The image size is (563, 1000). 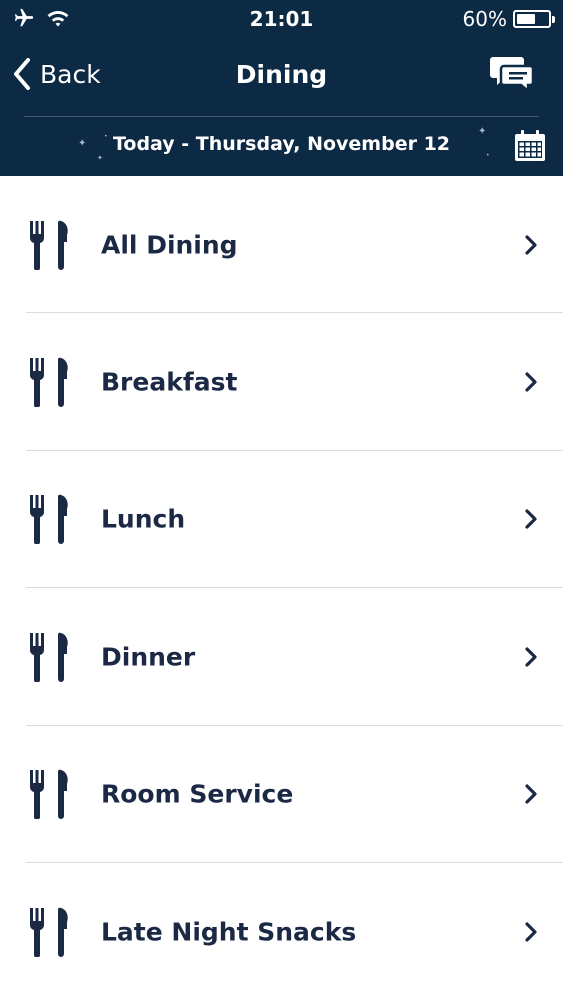 I want to click on list-item-breakfast: Breakfast, so click(x=281, y=382).